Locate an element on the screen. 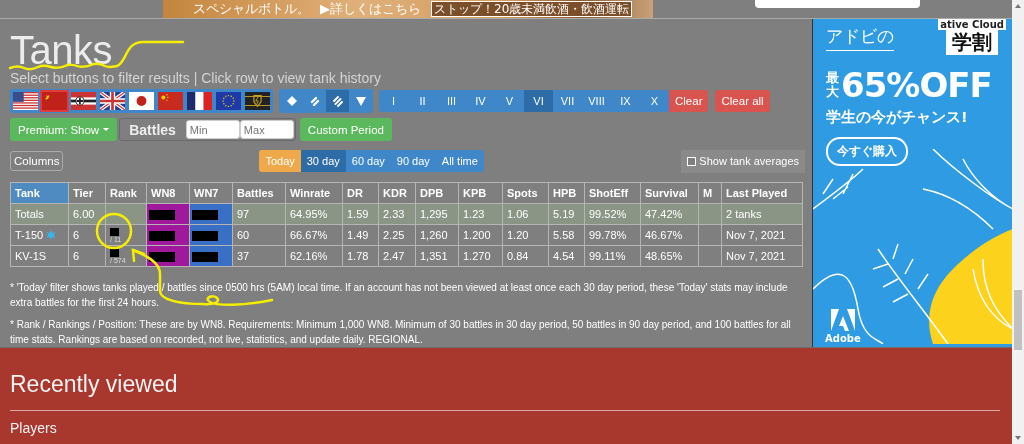 The height and width of the screenshot is (444, 1024). averages-toggle: Show tank averages is located at coordinates (743, 161).